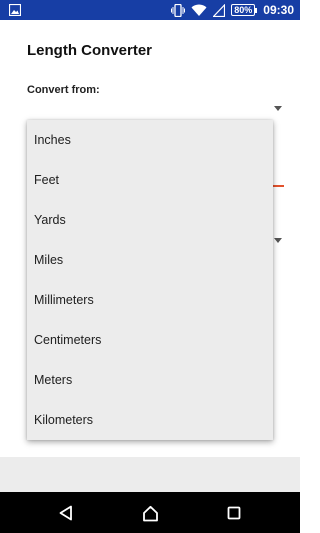 The height and width of the screenshot is (533, 320). I want to click on image-icon, so click(15, 10).